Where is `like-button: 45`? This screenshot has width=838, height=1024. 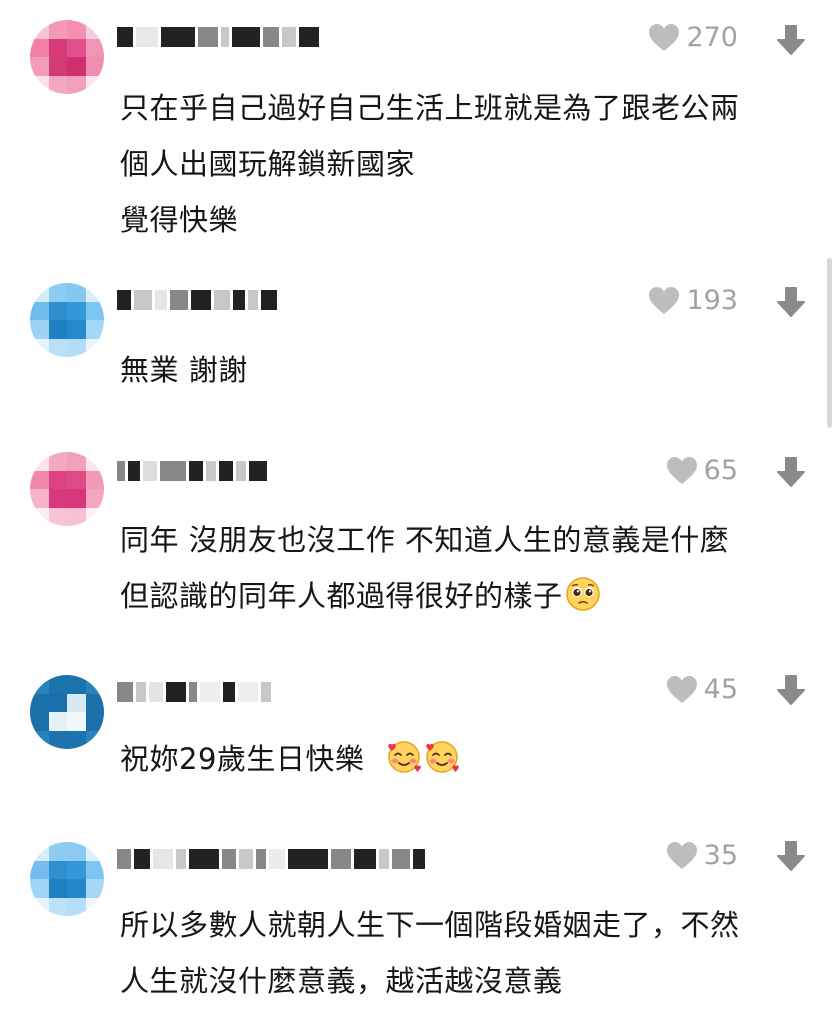
like-button: 45 is located at coordinates (702, 689).